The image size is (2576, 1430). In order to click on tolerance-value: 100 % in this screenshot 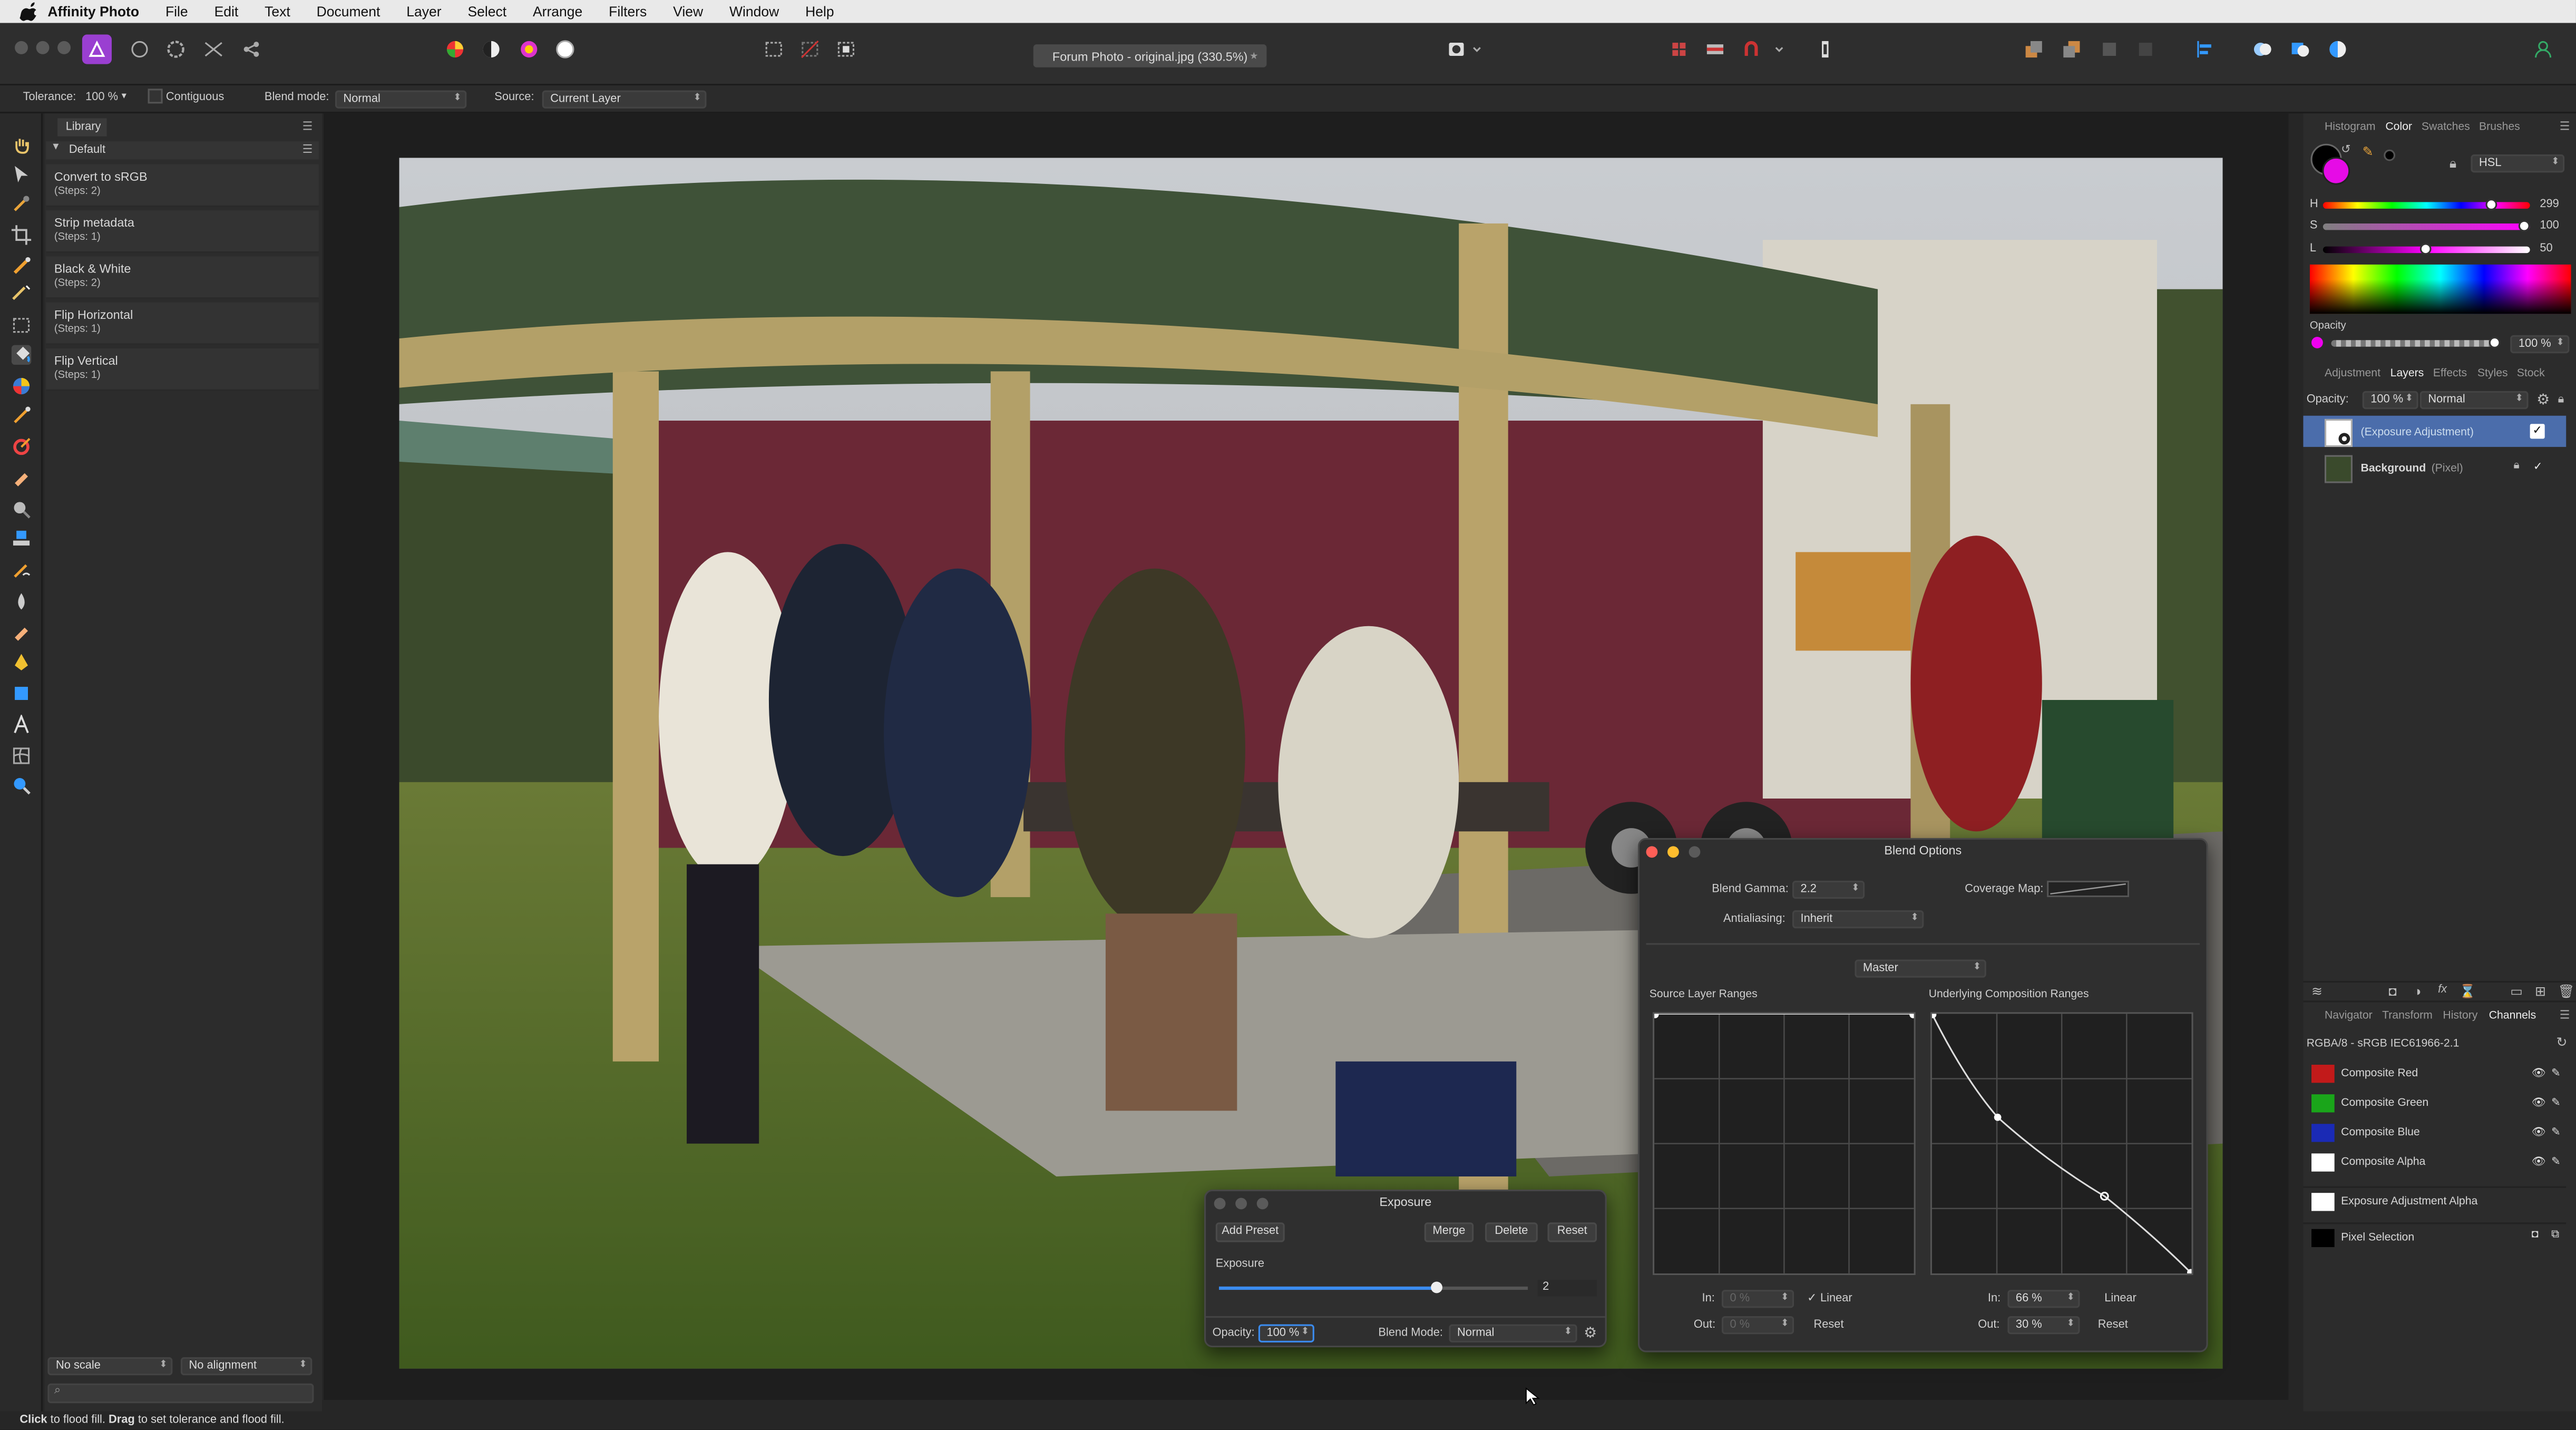, I will do `click(101, 98)`.